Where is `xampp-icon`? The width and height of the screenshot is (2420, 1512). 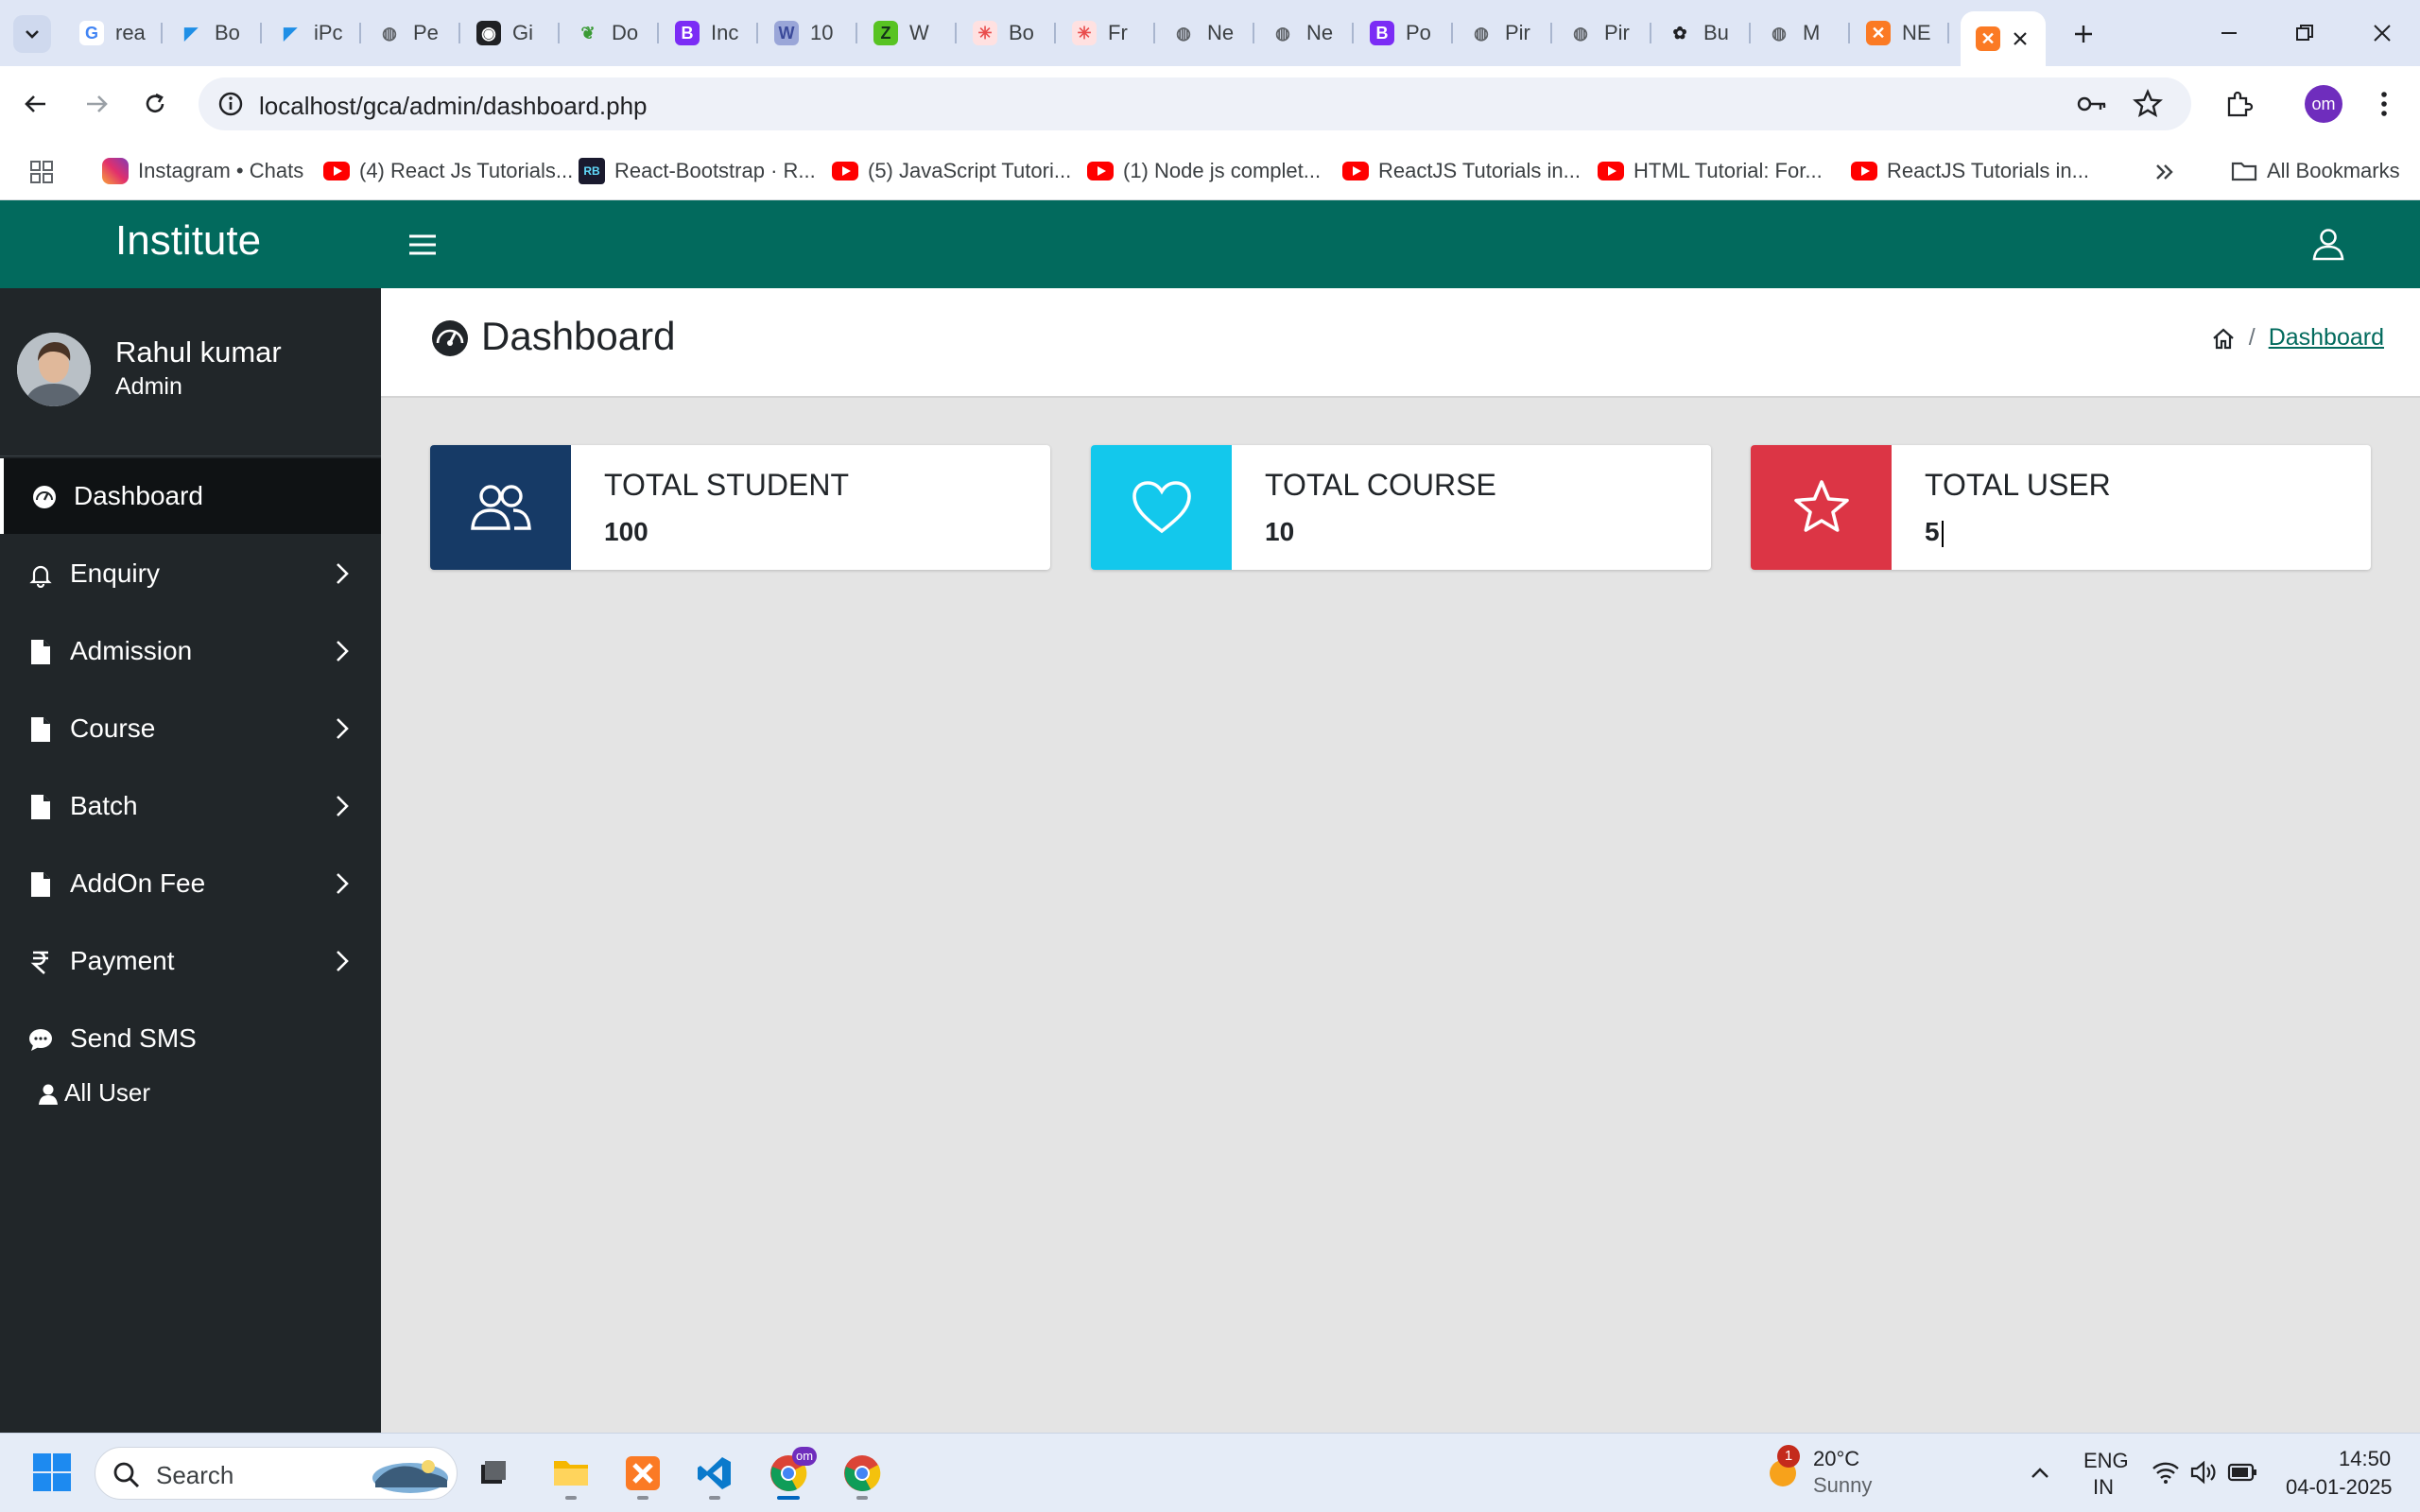 xampp-icon is located at coordinates (643, 1473).